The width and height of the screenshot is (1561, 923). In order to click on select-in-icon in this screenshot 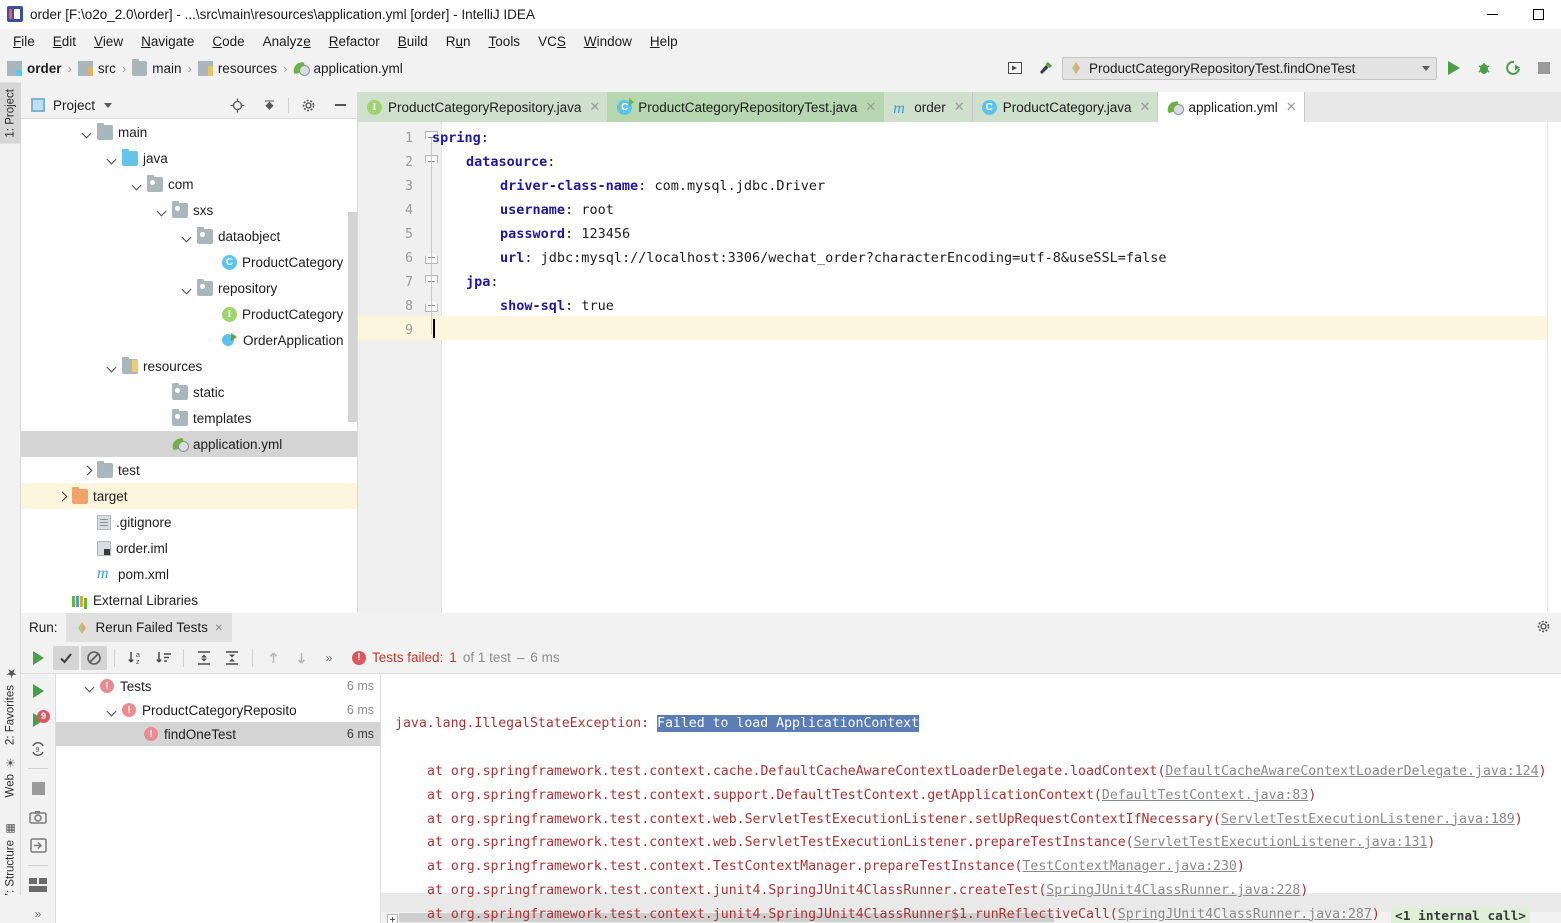, I will do `click(1015, 68)`.